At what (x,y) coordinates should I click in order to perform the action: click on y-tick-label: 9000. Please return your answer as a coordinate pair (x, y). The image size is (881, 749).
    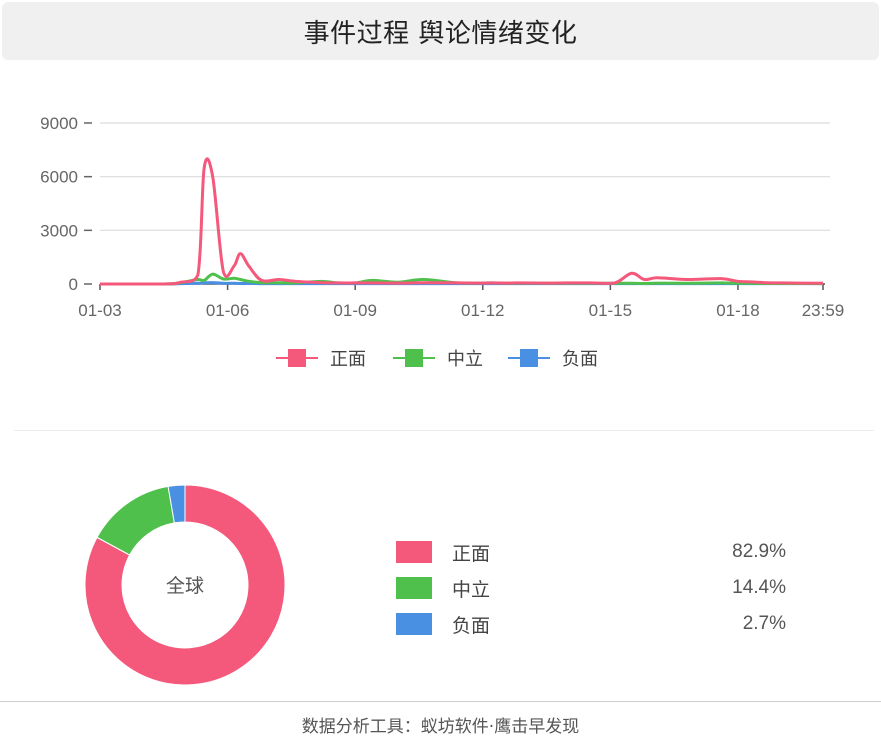
    Looking at the image, I should click on (59, 123).